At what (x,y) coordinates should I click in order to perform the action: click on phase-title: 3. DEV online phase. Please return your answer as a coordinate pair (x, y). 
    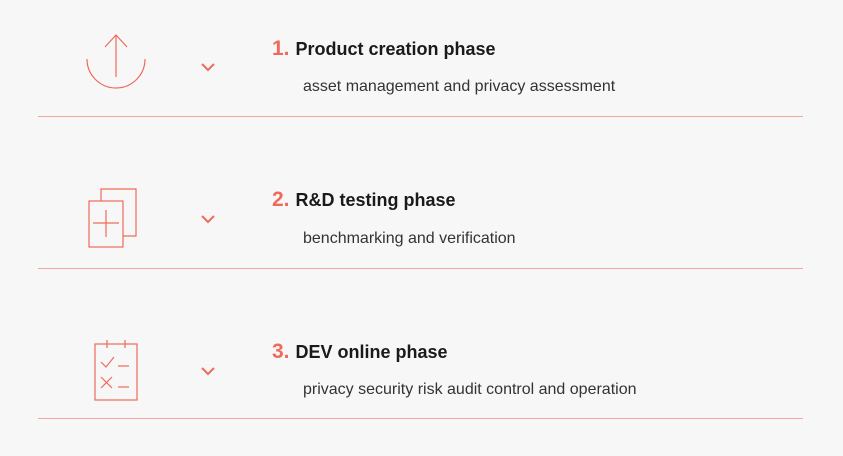
    Looking at the image, I should click on (360, 352).